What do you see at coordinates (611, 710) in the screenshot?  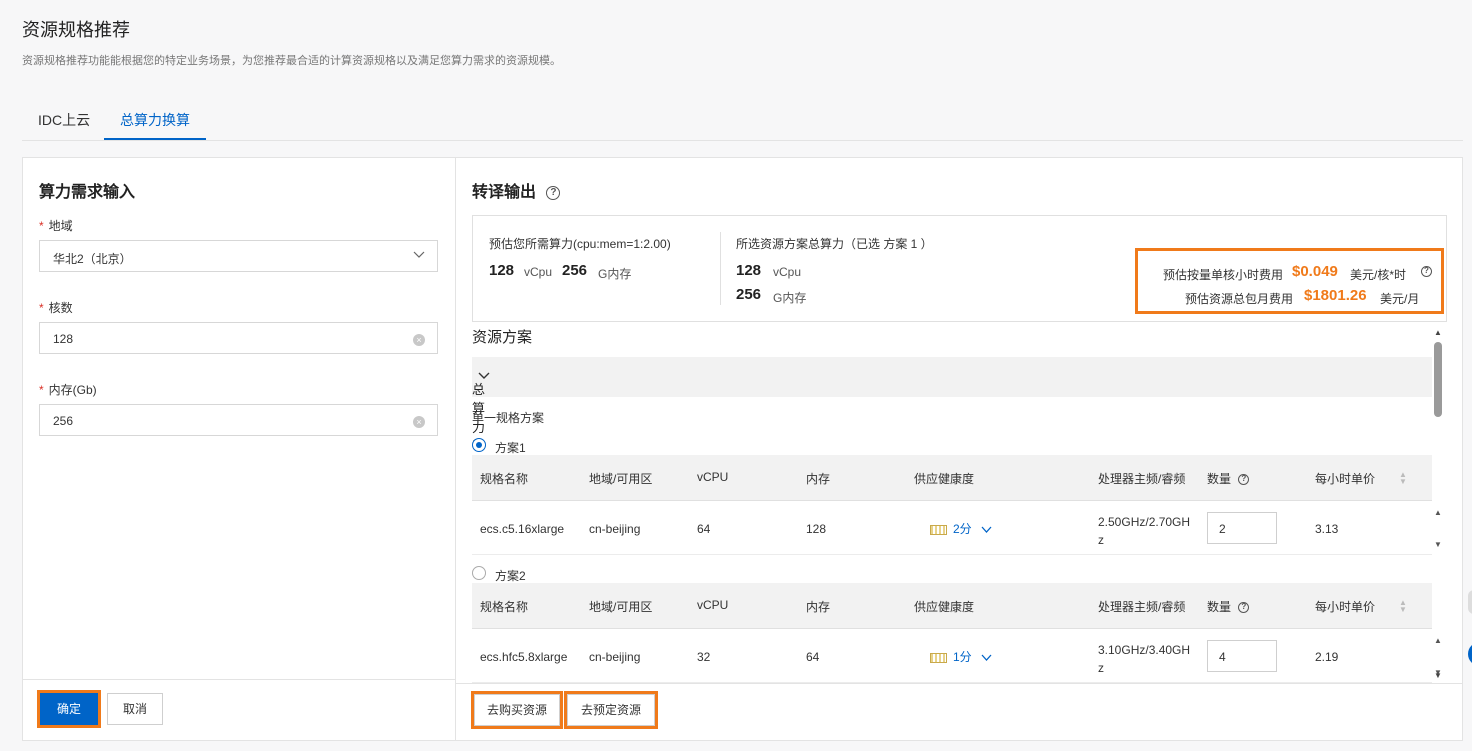 I see `reserve-resource-button: 去预定资源` at bounding box center [611, 710].